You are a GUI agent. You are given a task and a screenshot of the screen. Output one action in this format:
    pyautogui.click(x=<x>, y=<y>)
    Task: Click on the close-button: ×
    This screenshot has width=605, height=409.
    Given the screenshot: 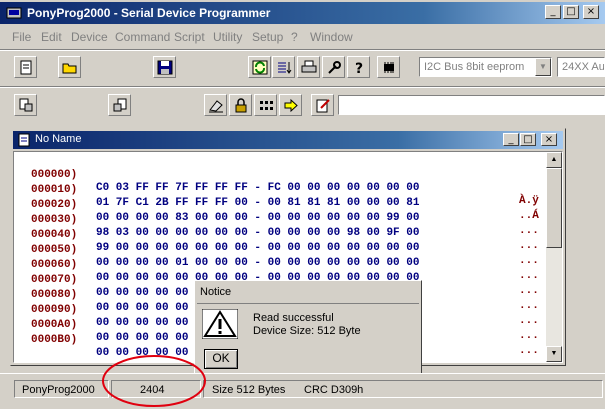 What is the action you would take?
    pyautogui.click(x=591, y=12)
    